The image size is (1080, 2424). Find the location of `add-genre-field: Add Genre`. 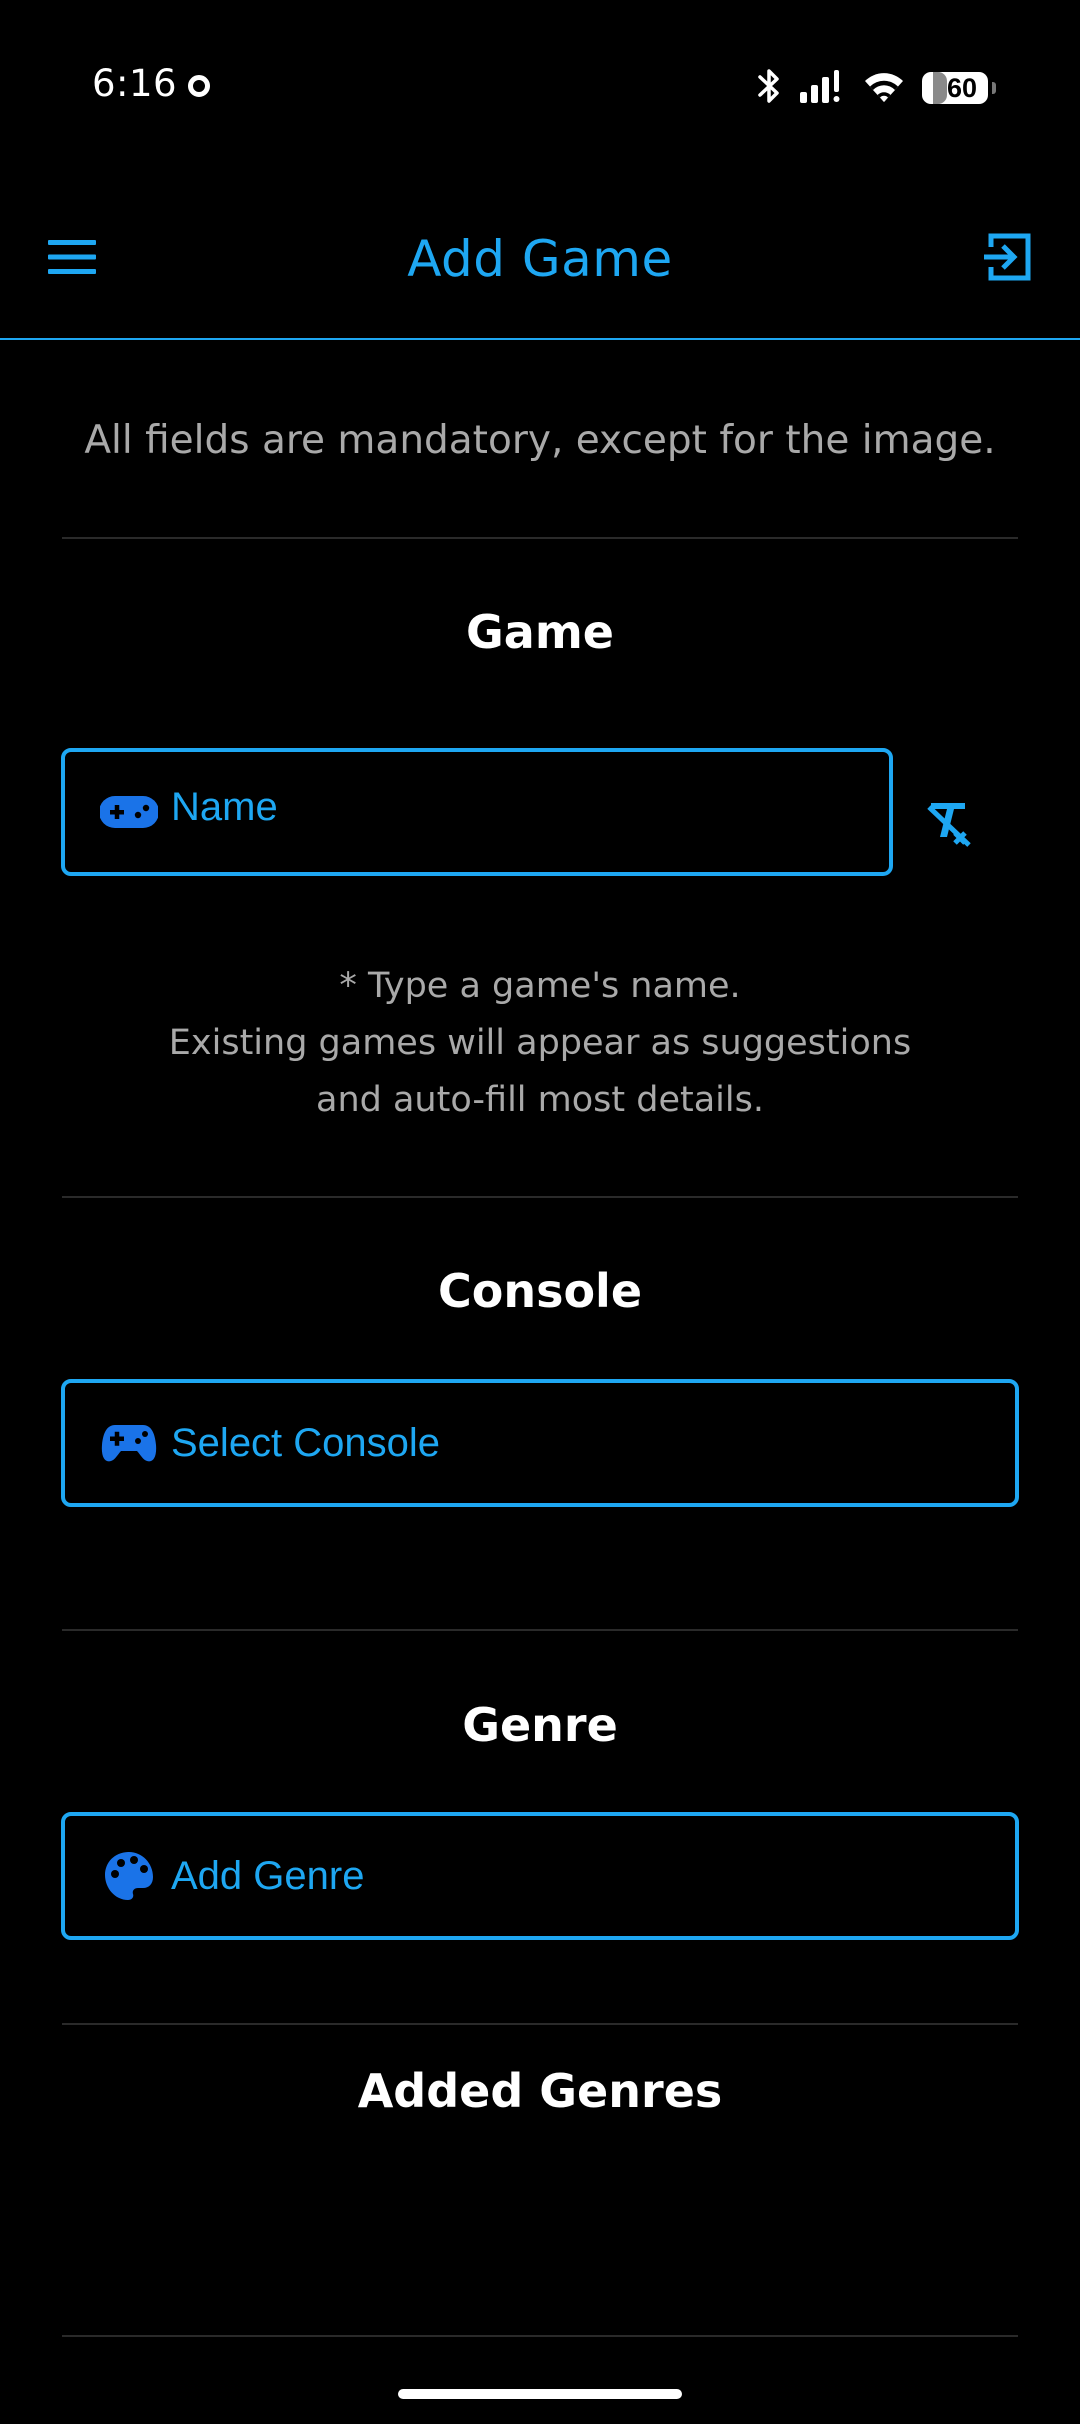

add-genre-field: Add Genre is located at coordinates (540, 1876).